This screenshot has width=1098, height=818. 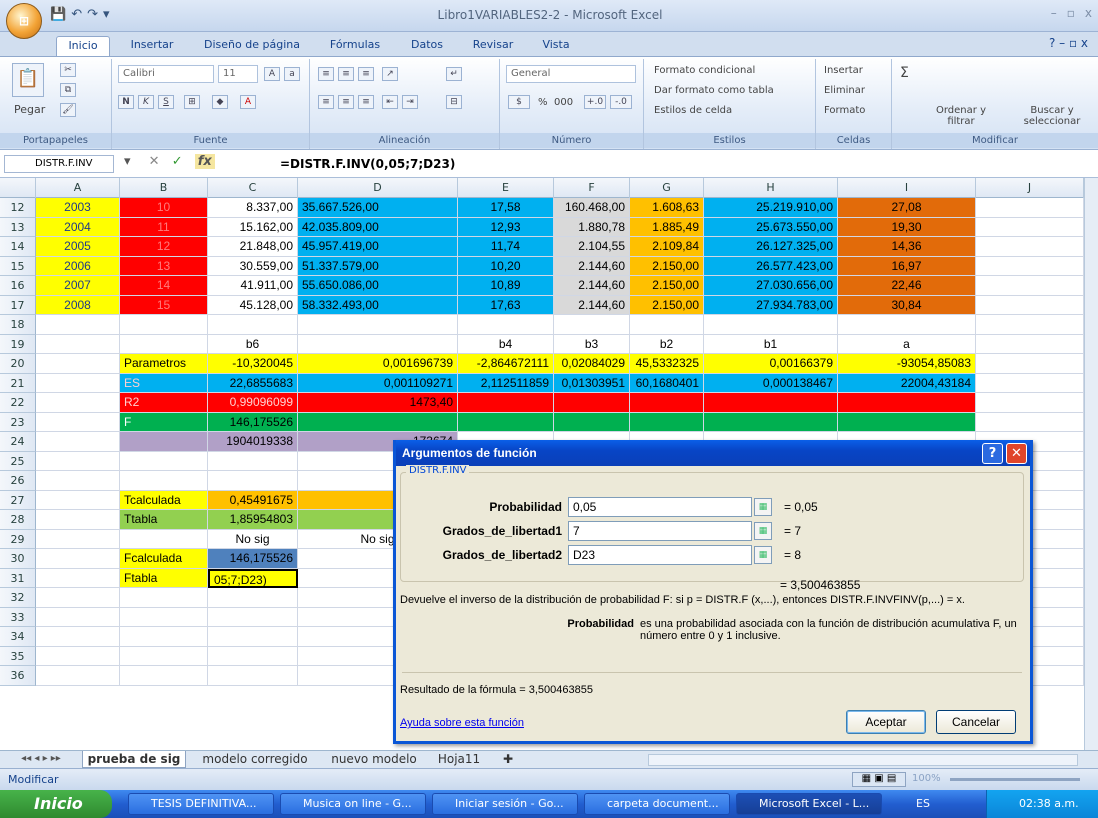 What do you see at coordinates (508, 759) in the screenshot?
I see `insert-sheet-icon: ✚` at bounding box center [508, 759].